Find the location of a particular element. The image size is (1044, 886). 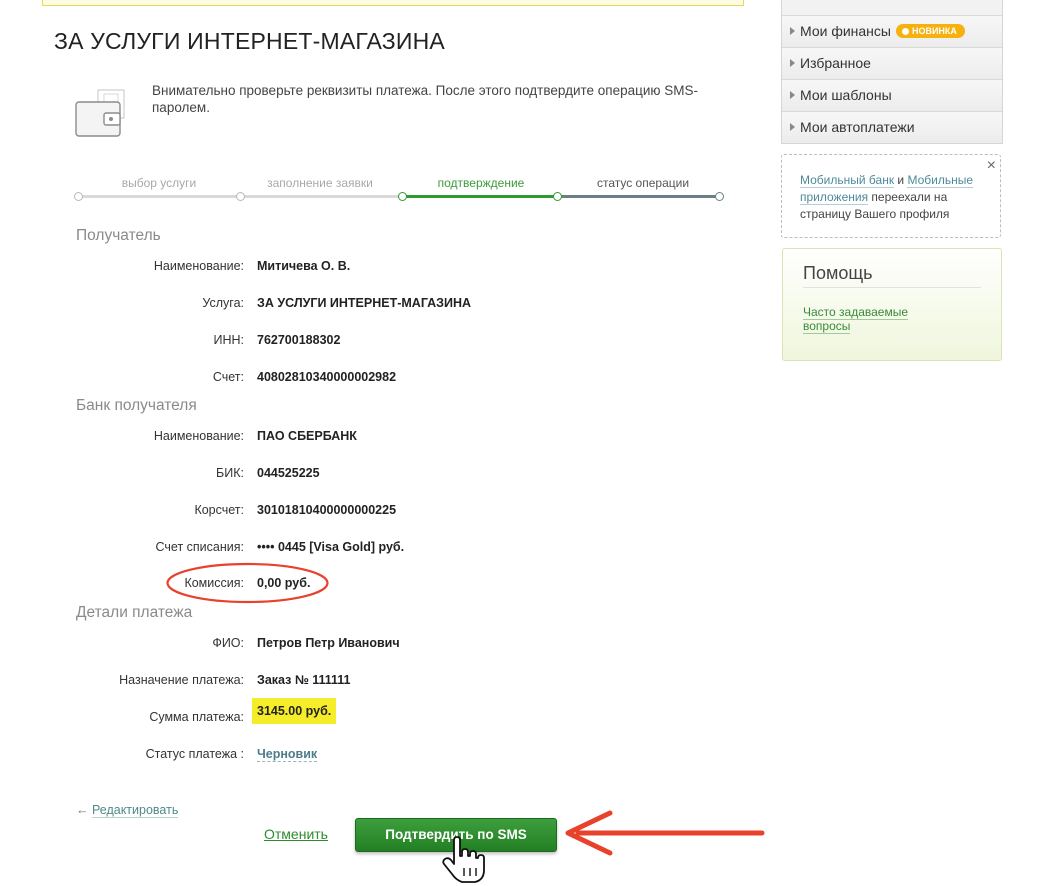

field-label: Счет списания: is located at coordinates (199, 547).